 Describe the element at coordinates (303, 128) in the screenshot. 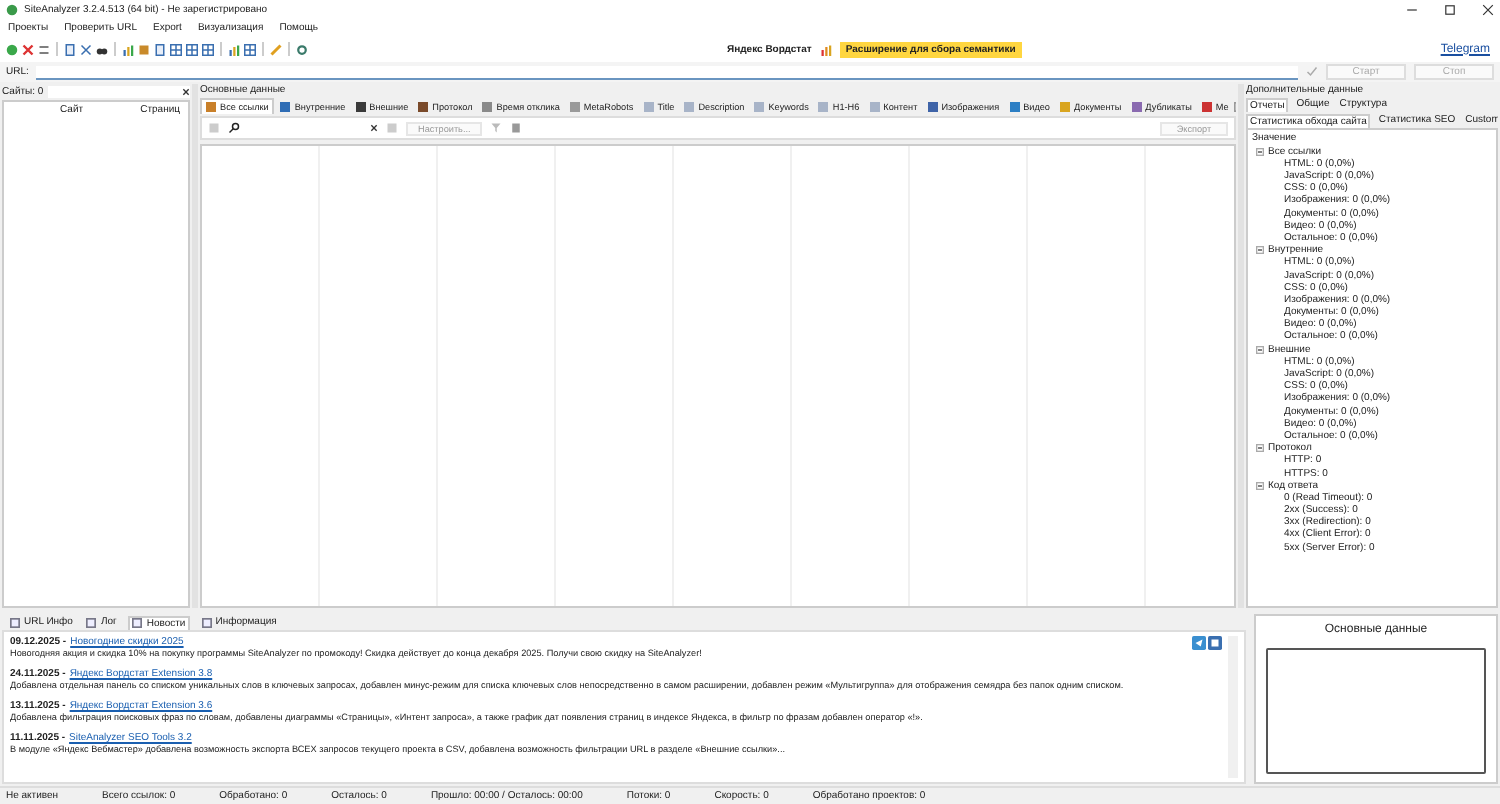

I see `filter-search-field` at that location.